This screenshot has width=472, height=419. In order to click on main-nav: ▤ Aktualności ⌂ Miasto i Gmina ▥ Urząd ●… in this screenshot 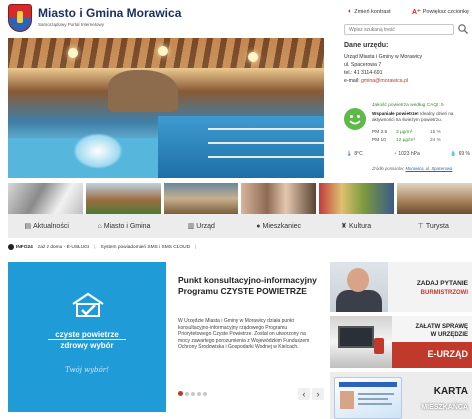, I will do `click(240, 226)`.